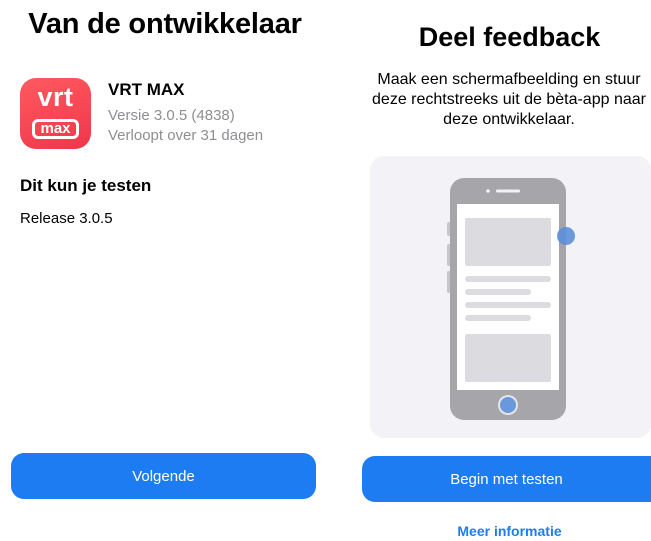 The width and height of the screenshot is (651, 541). What do you see at coordinates (55, 129) in the screenshot?
I see `app-icon-bottom-text: max` at bounding box center [55, 129].